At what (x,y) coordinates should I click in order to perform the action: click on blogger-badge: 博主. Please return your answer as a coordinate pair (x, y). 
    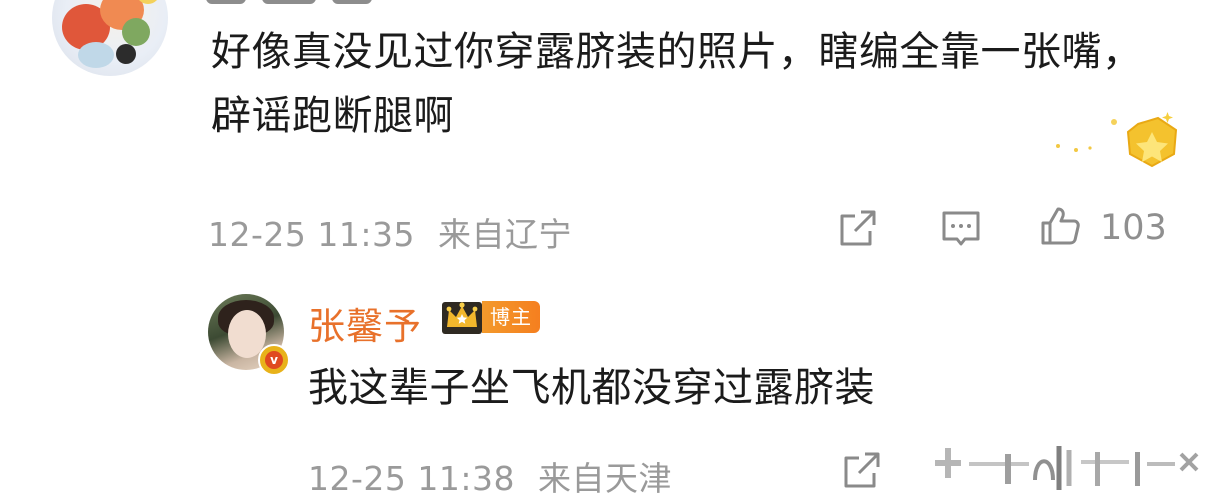
    Looking at the image, I should click on (490, 317).